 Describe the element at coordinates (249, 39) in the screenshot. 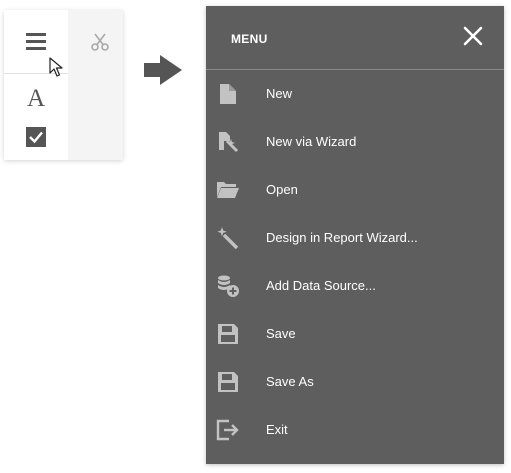

I see `menu-title: MENU` at that location.